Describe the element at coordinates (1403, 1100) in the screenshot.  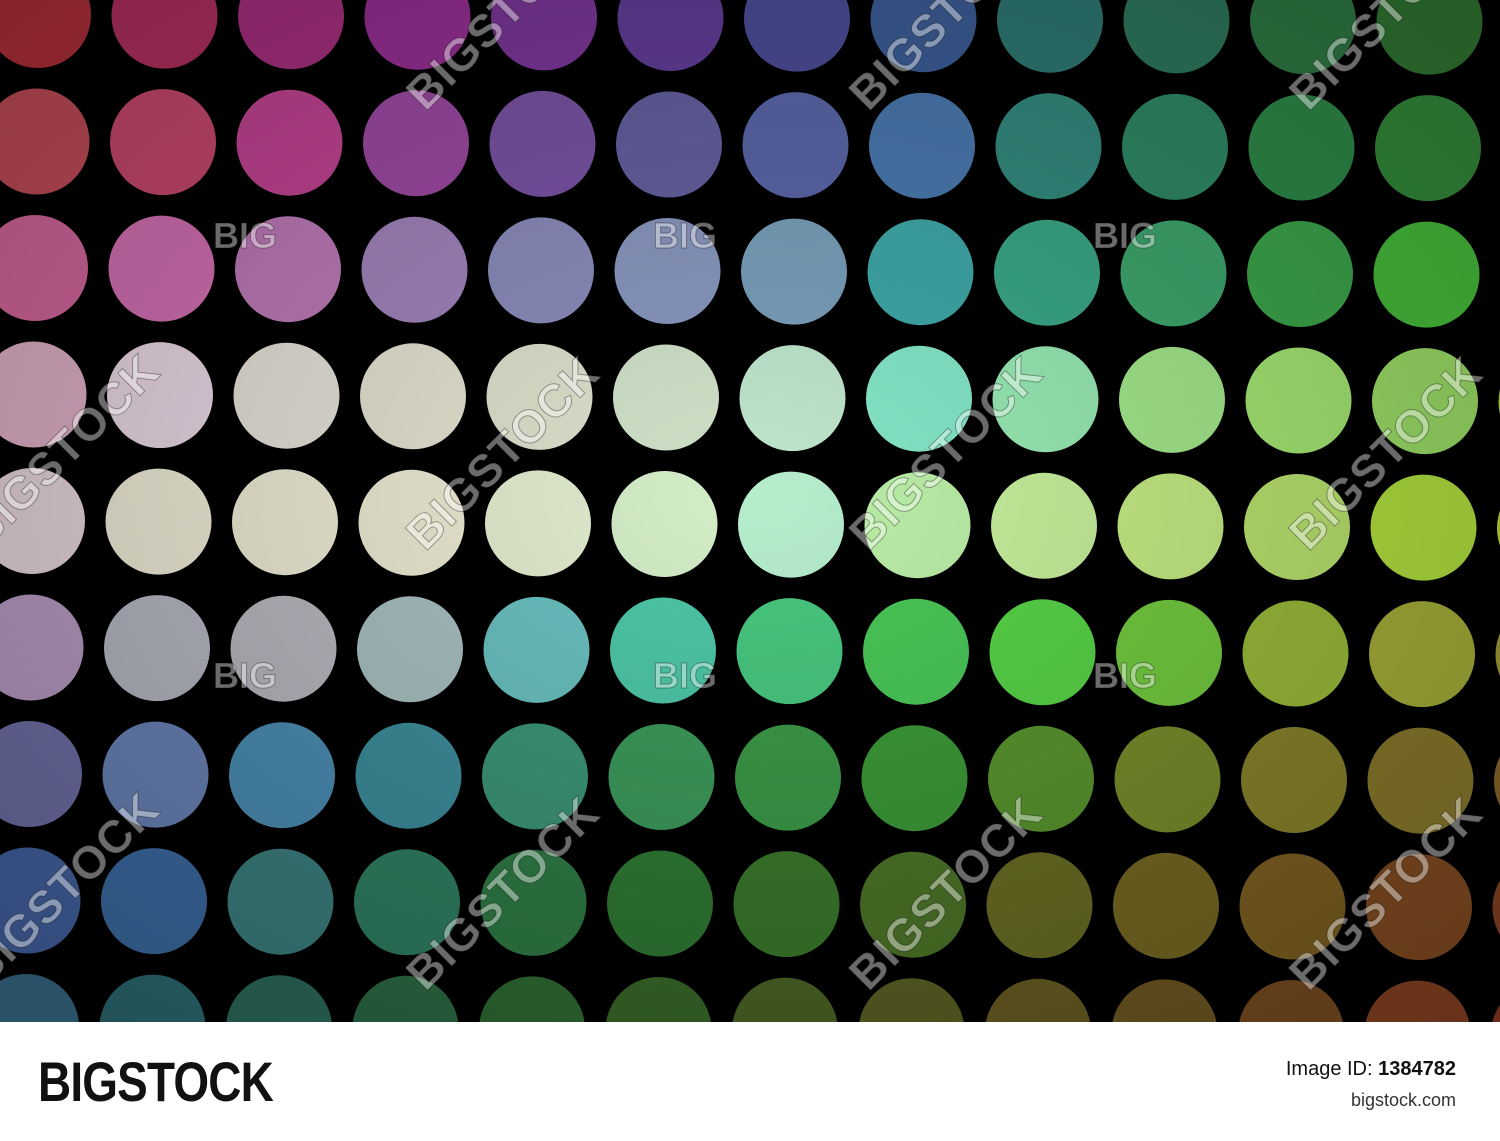
I see `site-url-link: bigstock.com` at that location.